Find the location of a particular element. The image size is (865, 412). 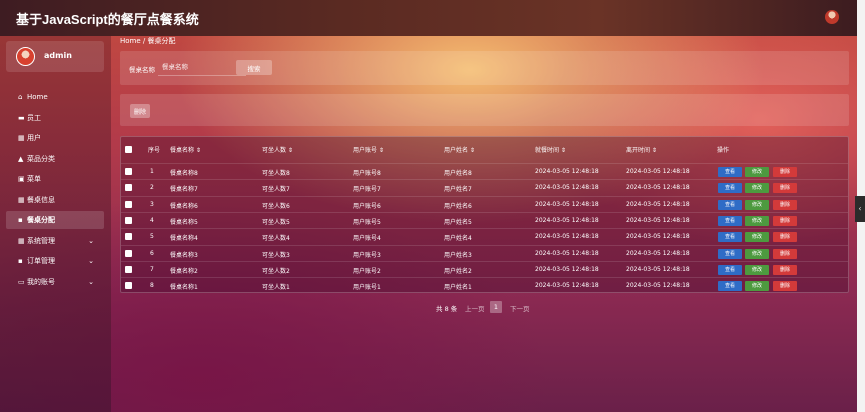

sidebar-item-label: 用户 is located at coordinates (34, 138).